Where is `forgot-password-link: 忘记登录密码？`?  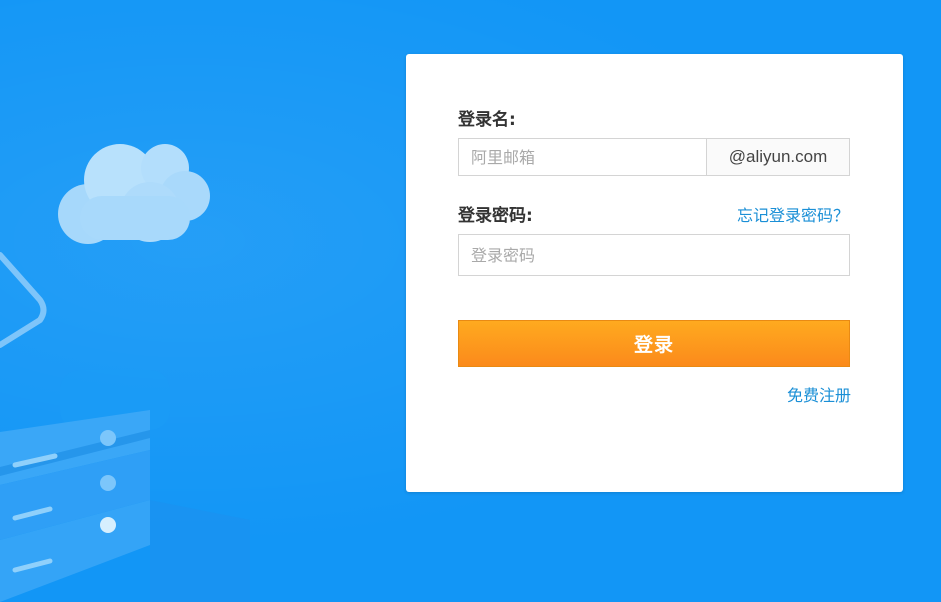
forgot-password-link: 忘记登录密码？ is located at coordinates (793, 216).